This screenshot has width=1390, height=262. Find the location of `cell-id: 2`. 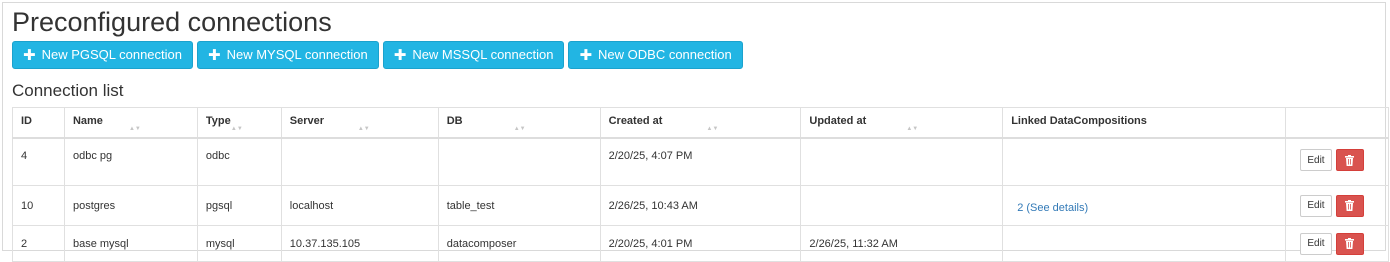

cell-id: 2 is located at coordinates (38, 243).